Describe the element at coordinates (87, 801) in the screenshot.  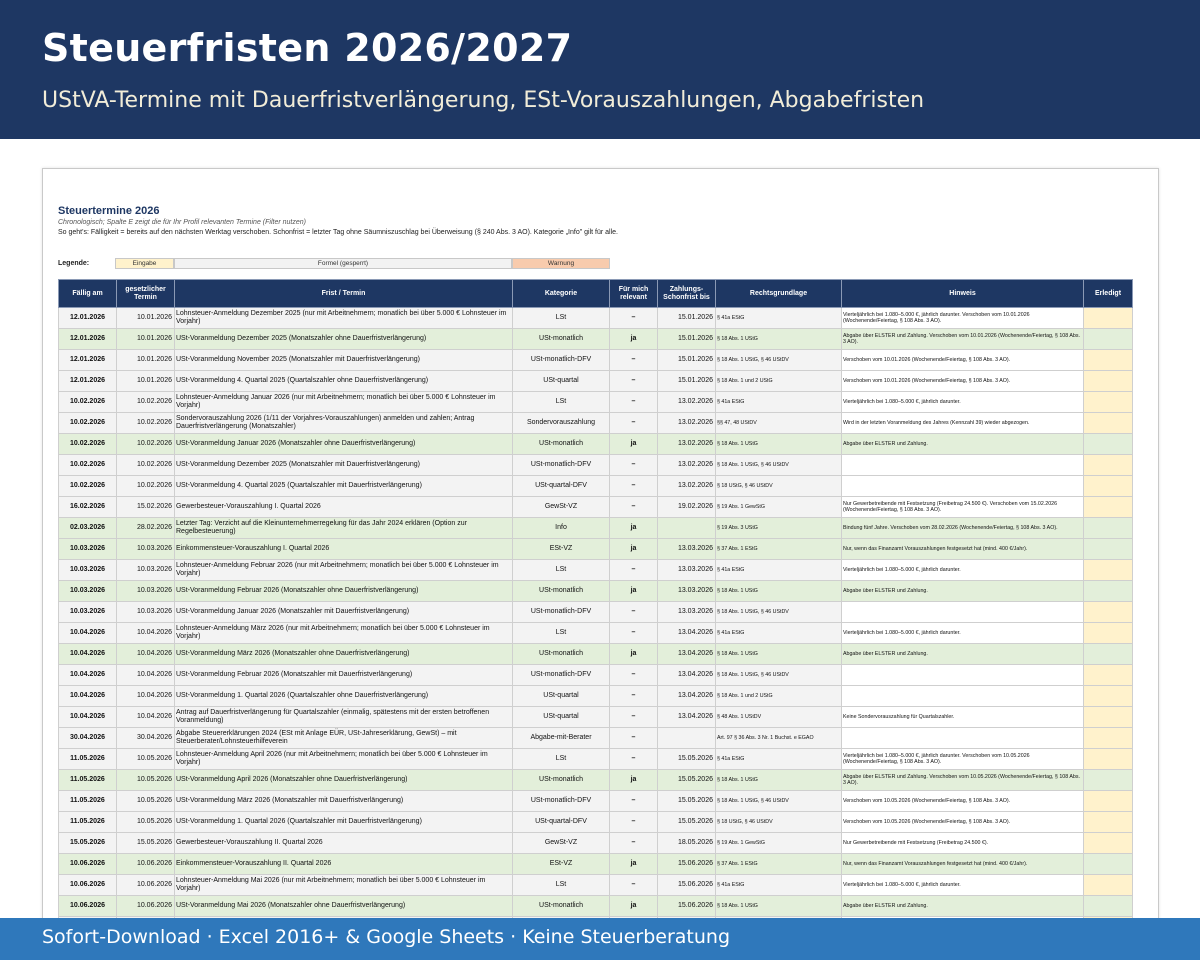
I see `cell-faellig: 11.05.2026` at that location.